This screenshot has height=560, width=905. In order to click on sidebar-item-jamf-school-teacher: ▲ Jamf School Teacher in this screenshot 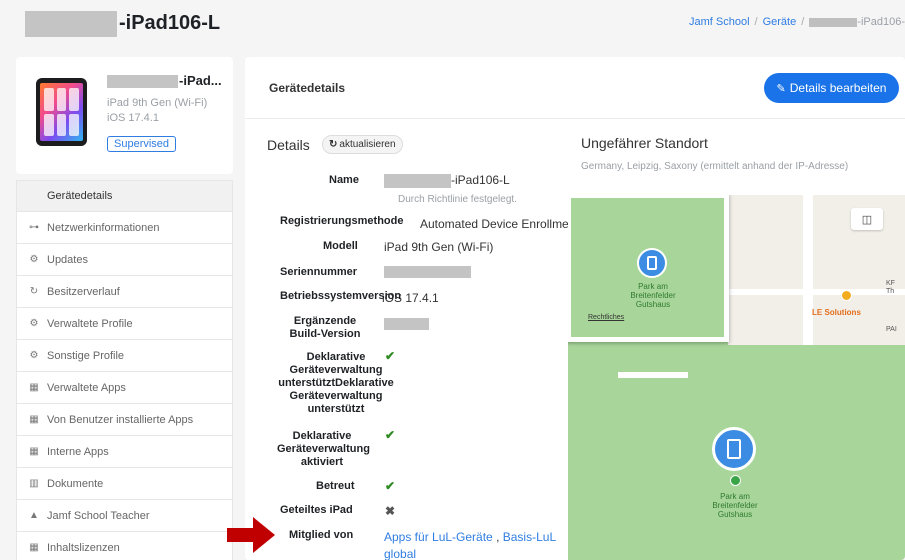, I will do `click(124, 516)`.